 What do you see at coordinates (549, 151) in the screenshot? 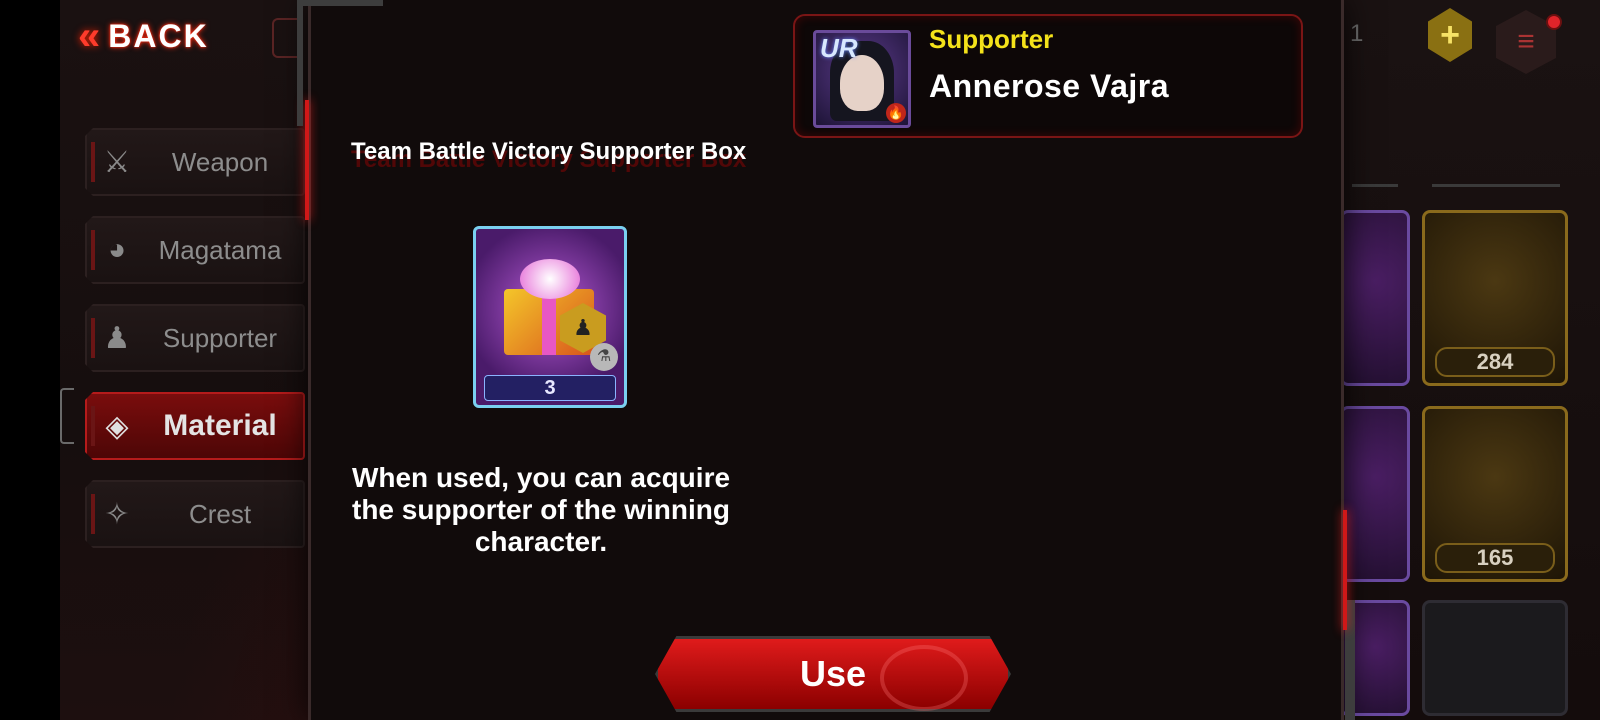
I see `item-title: Team Battle Victory Supporter Box` at bounding box center [549, 151].